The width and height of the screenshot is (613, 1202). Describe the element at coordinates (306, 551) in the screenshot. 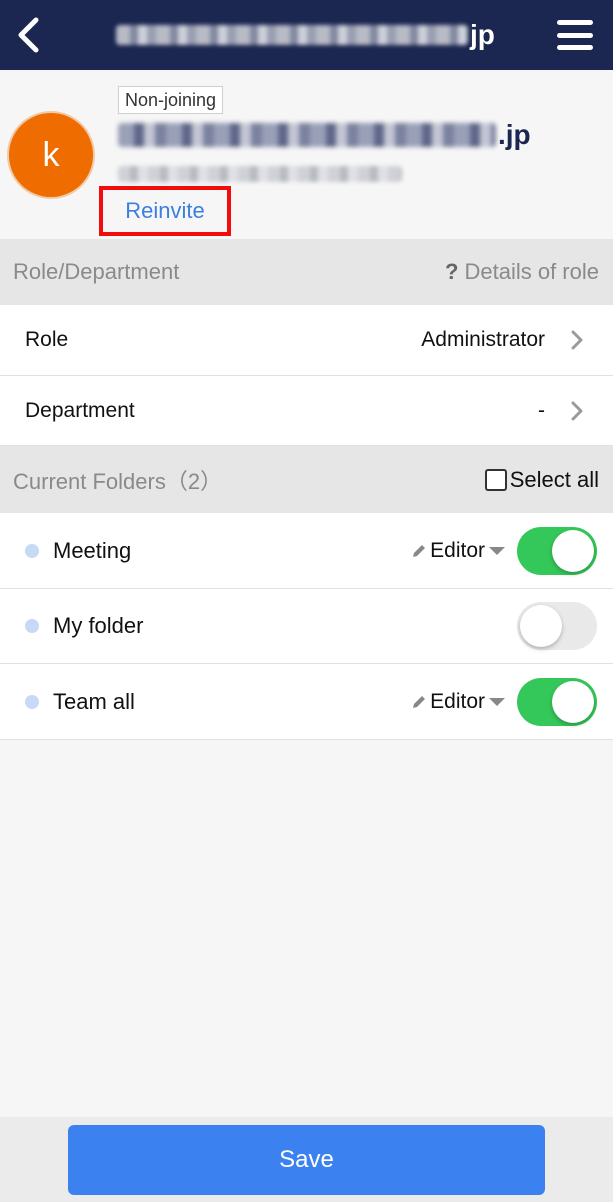

I see `folder-row-meeting: Meeting Editor` at that location.